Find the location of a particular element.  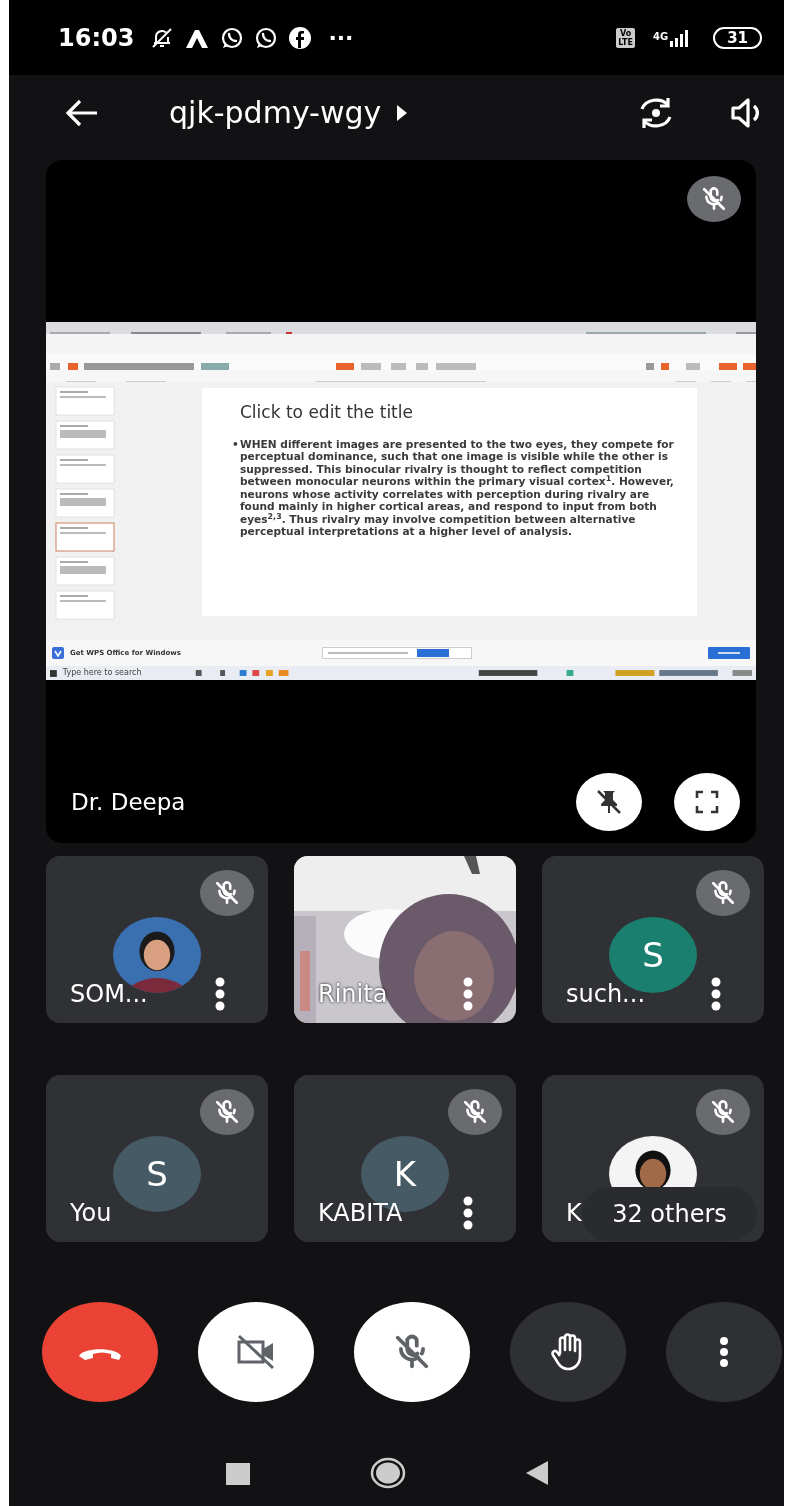

meeting-code-button: qjk-pdmy-wgy is located at coordinates (288, 112).